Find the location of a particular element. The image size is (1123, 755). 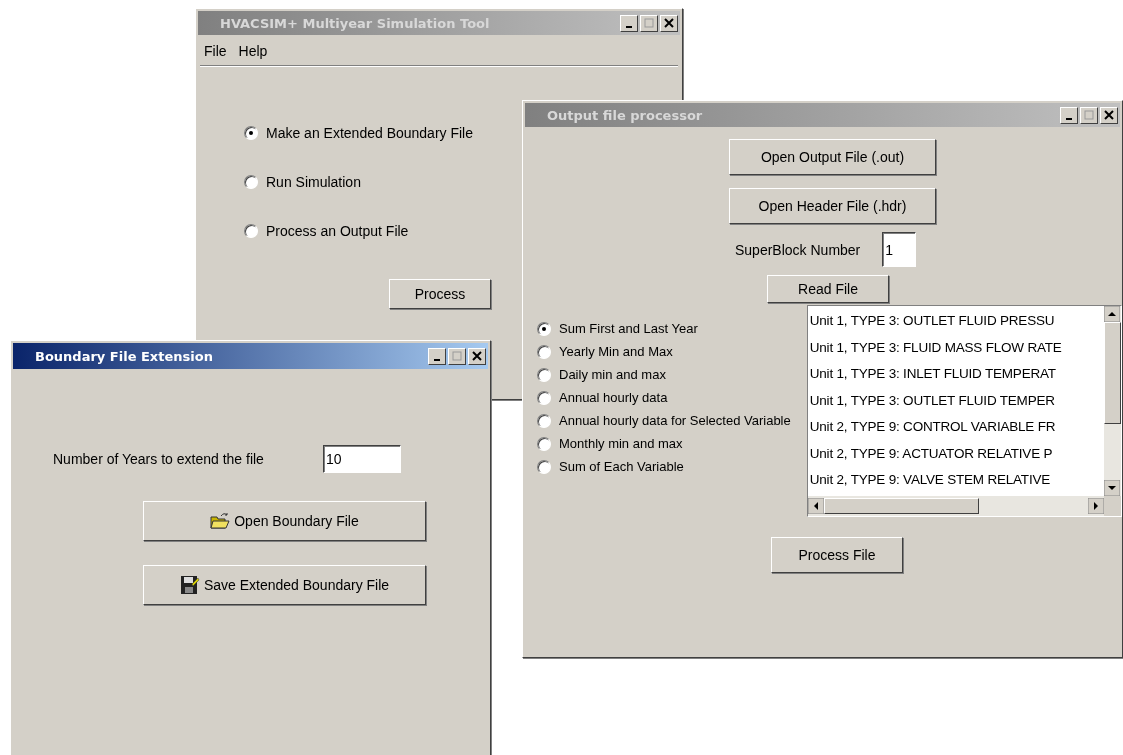

menu-item: File is located at coordinates (215, 51).